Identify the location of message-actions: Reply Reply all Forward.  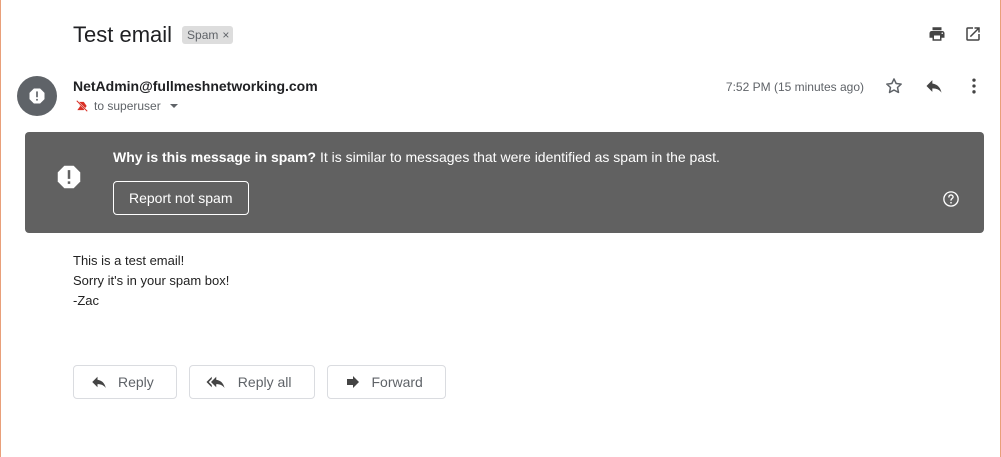
(259, 382).